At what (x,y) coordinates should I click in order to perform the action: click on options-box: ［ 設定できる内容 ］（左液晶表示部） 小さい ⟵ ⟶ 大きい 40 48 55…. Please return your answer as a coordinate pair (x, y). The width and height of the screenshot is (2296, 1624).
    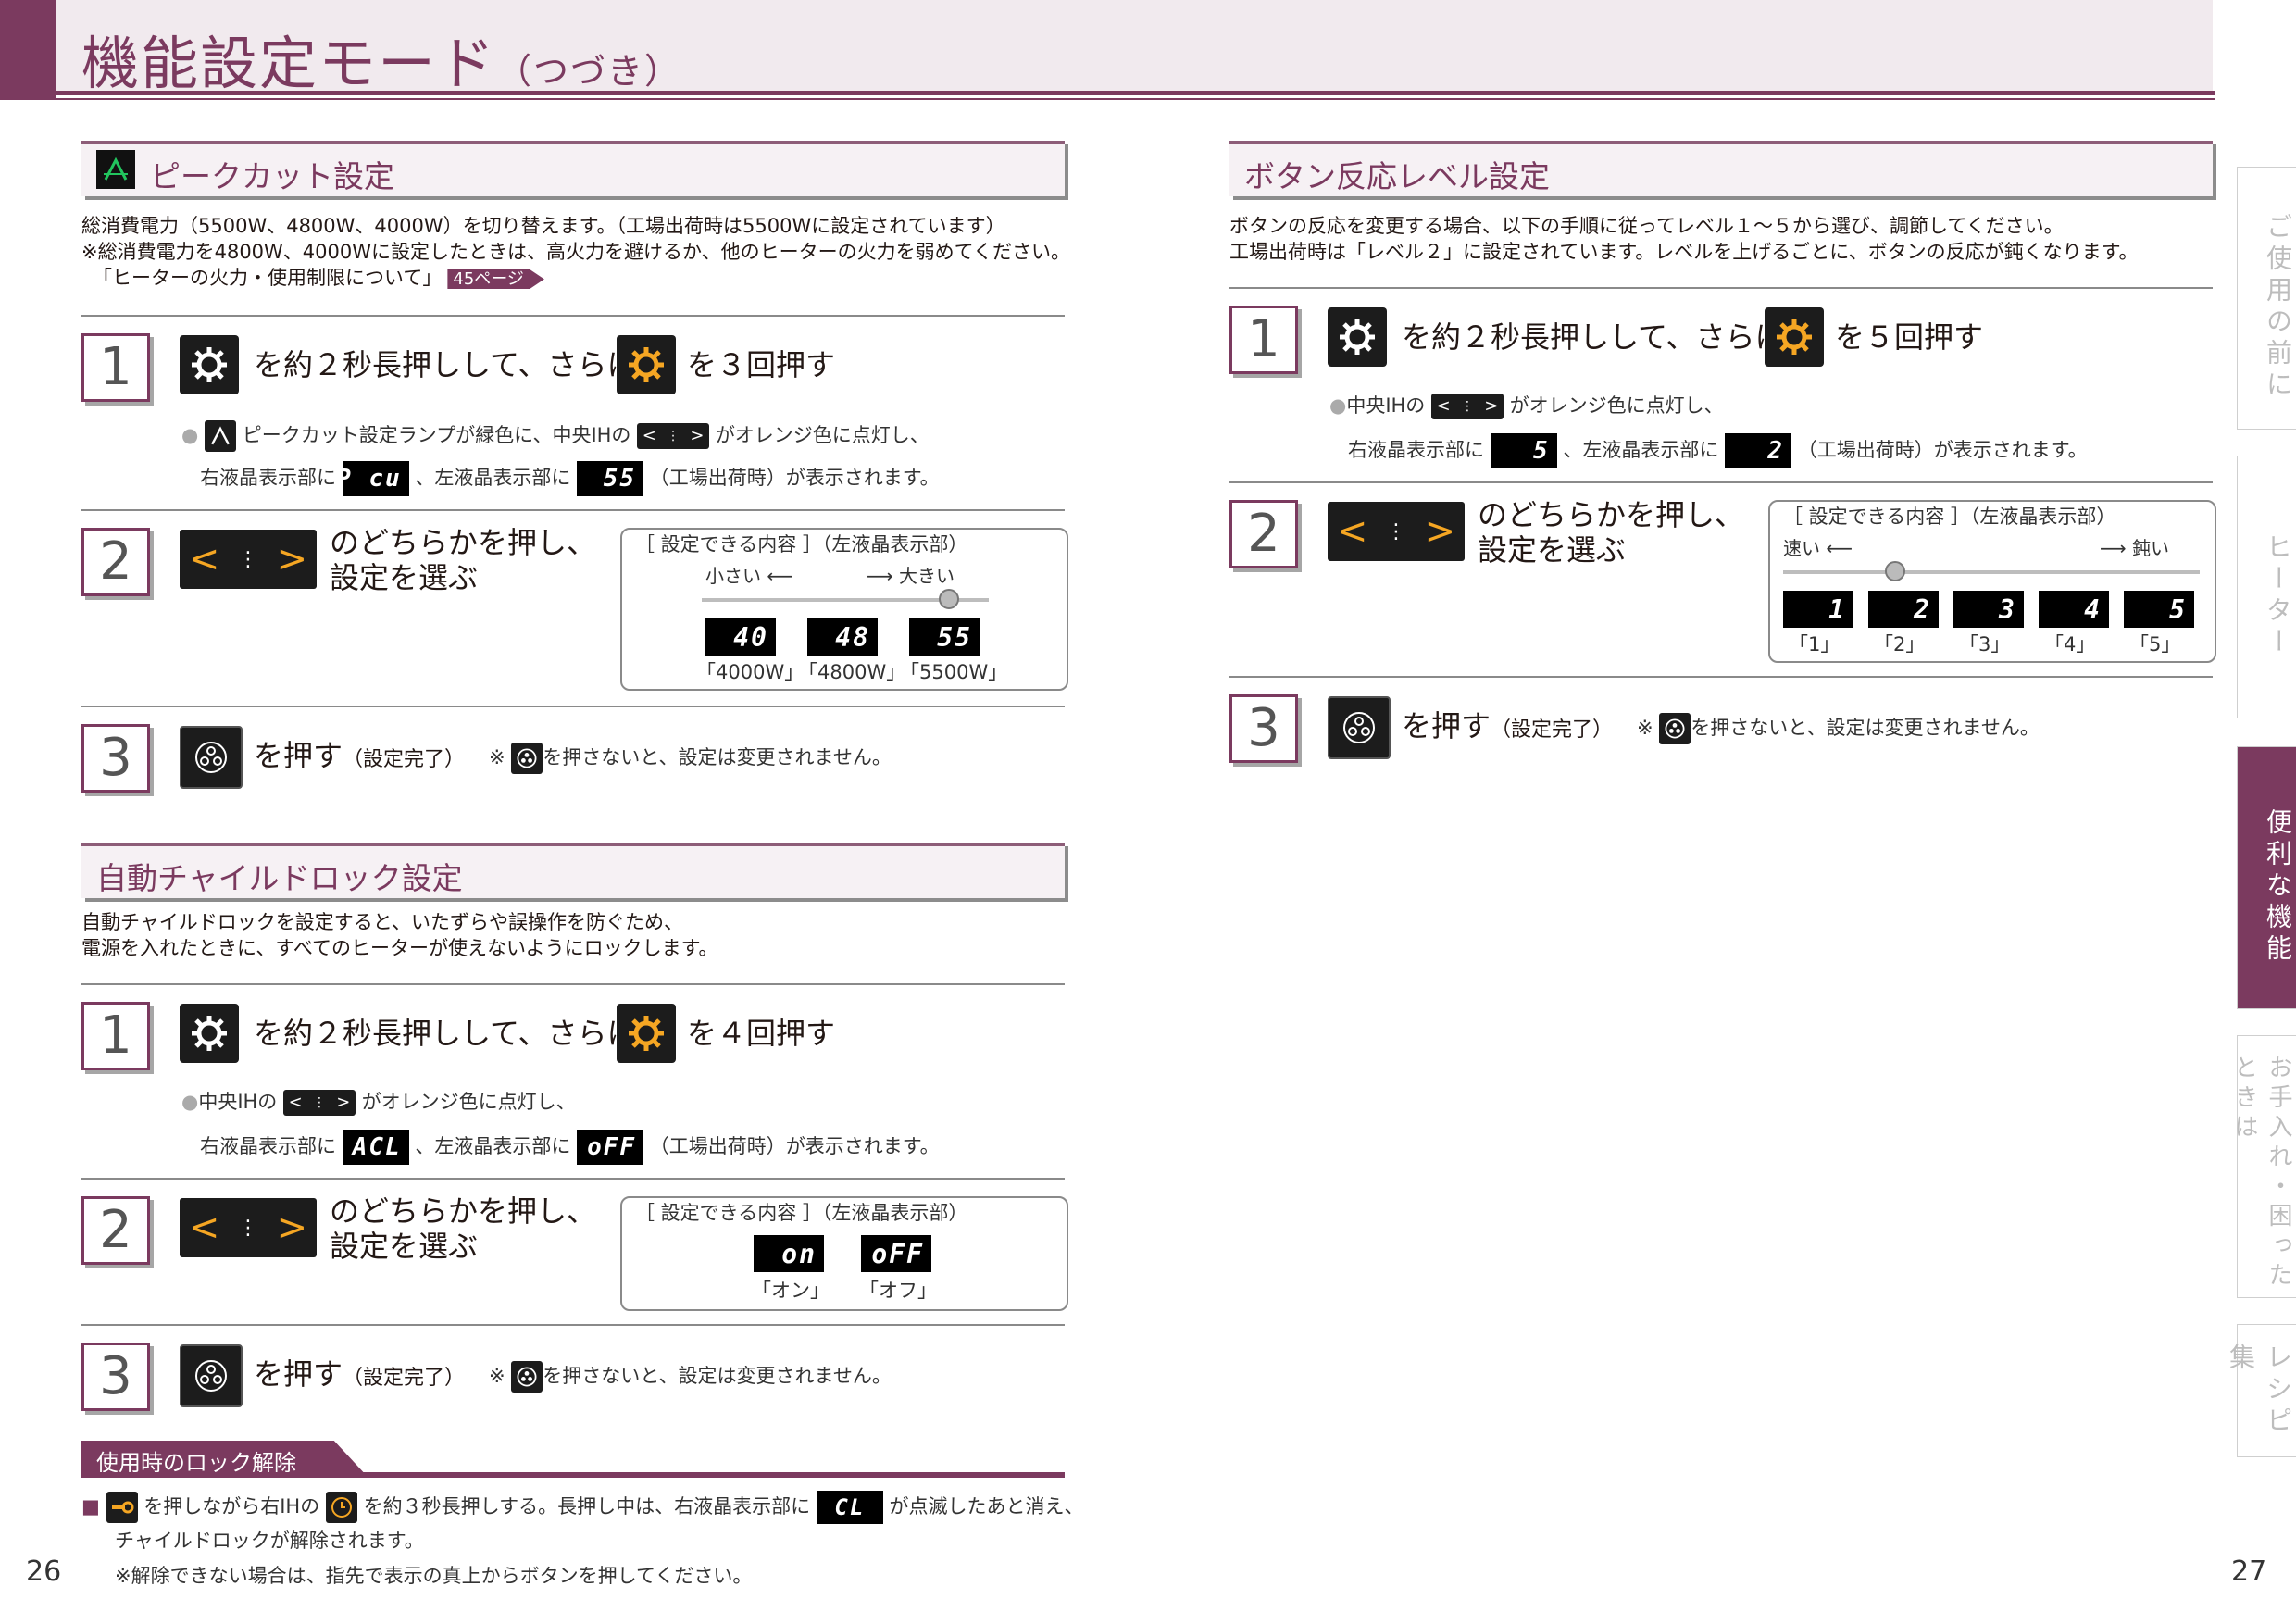
    Looking at the image, I should click on (844, 609).